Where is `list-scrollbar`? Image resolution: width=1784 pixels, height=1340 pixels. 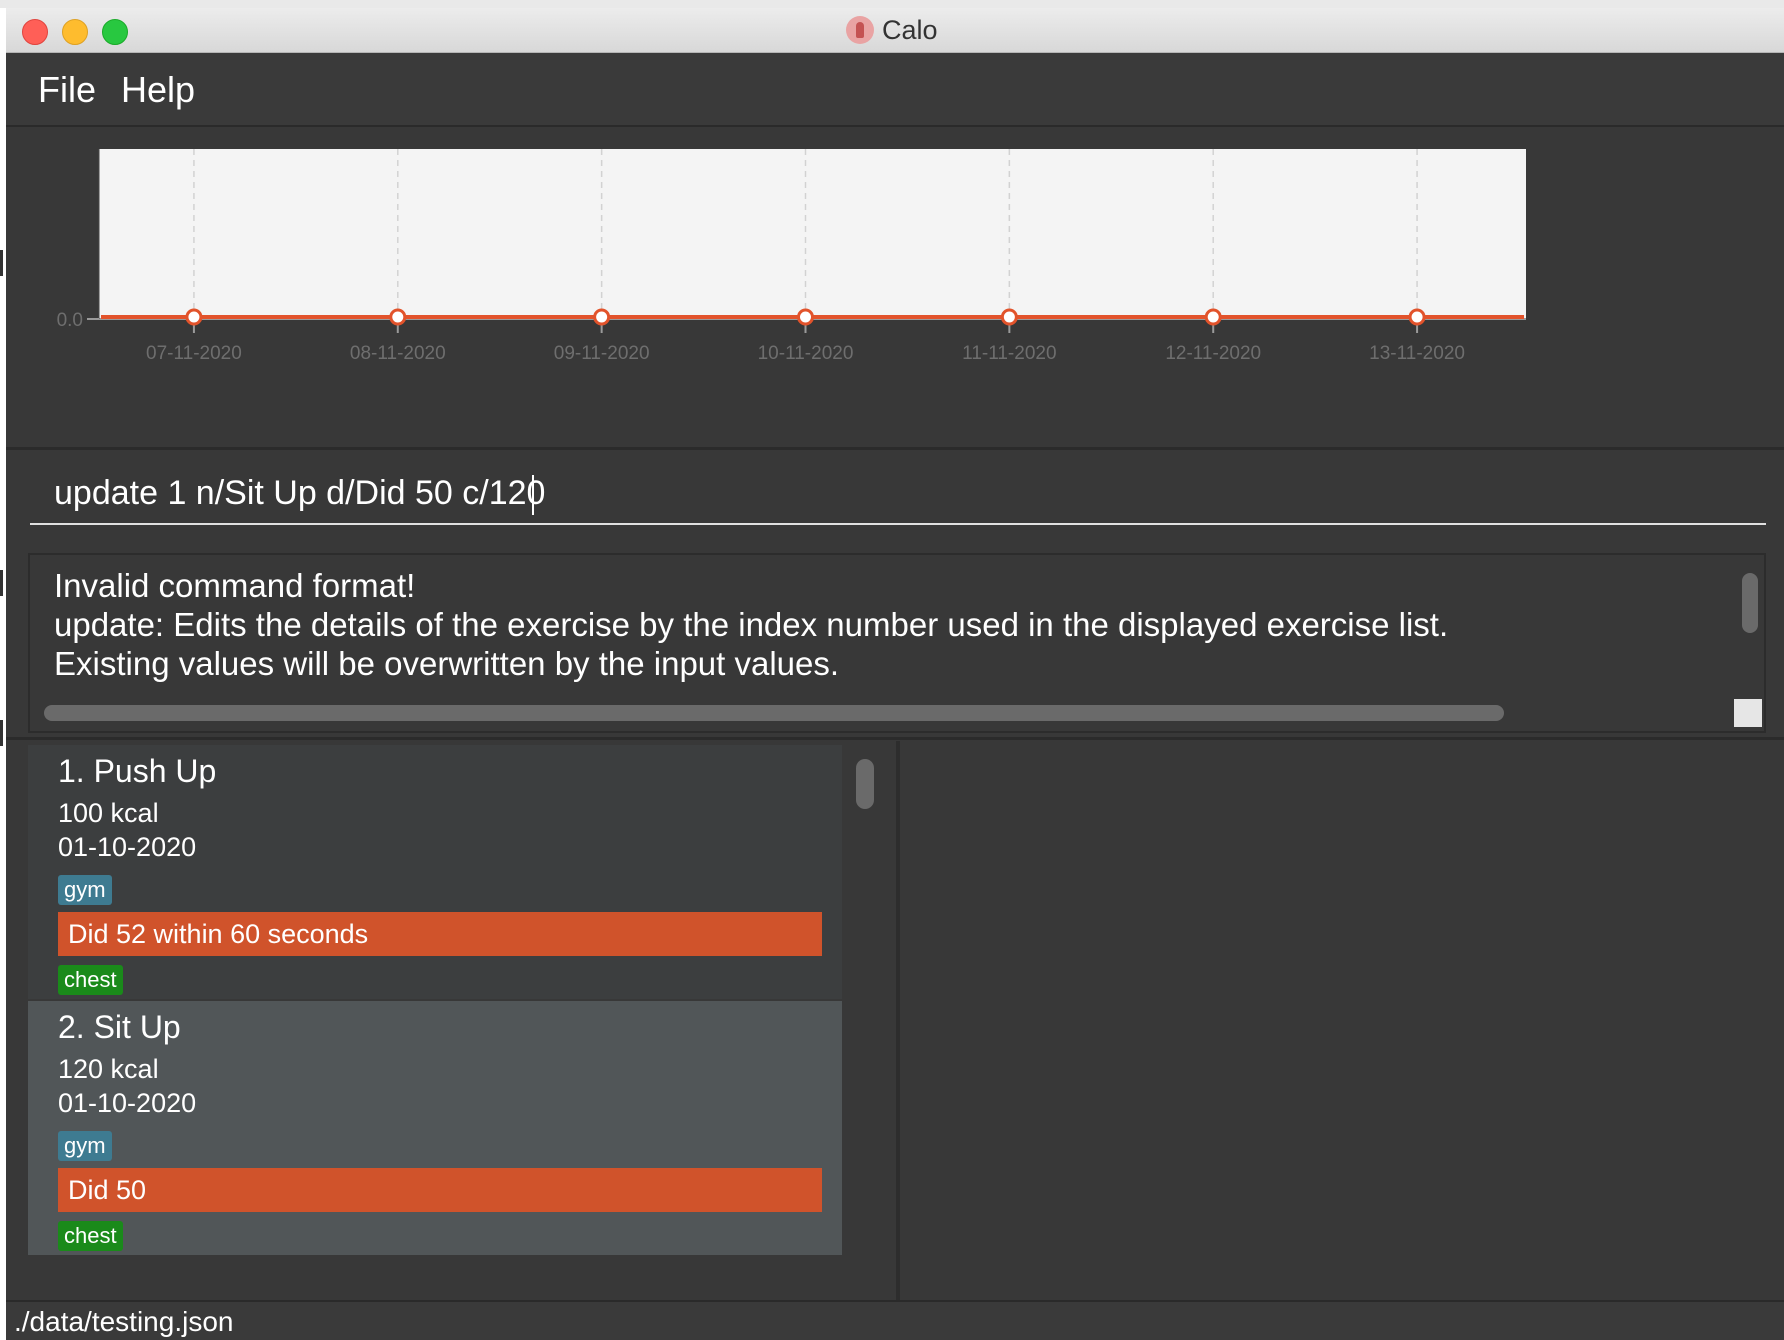 list-scrollbar is located at coordinates (865, 784).